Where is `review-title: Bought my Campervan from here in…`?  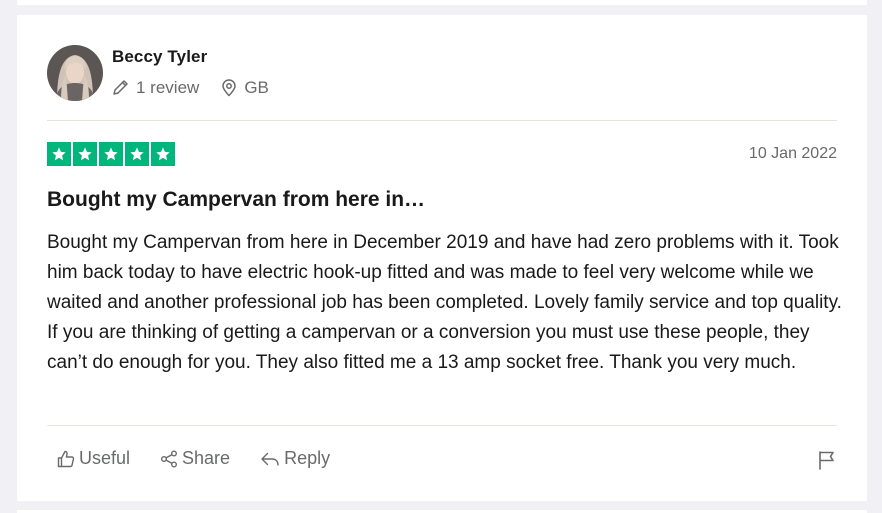
review-title: Bought my Campervan from here in… is located at coordinates (236, 200).